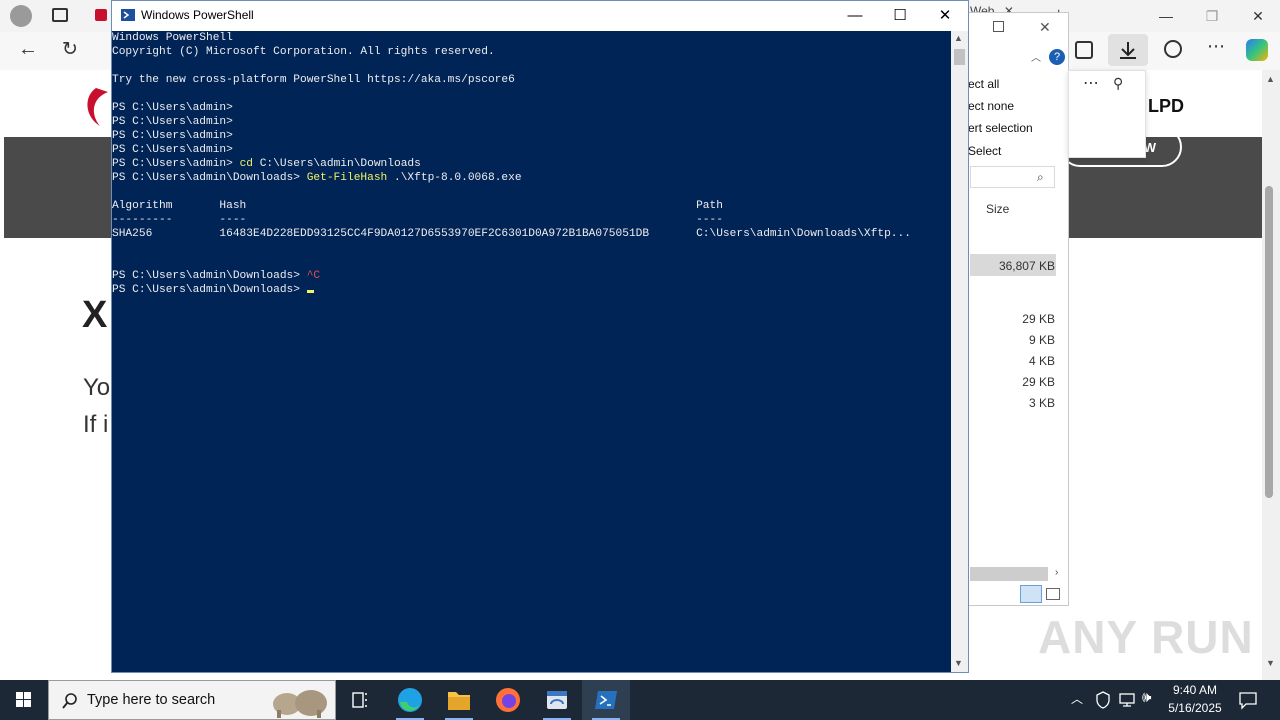 The image size is (1280, 720). Describe the element at coordinates (1212, 16) in the screenshot. I see `browser-restore-icon: ❐` at that location.